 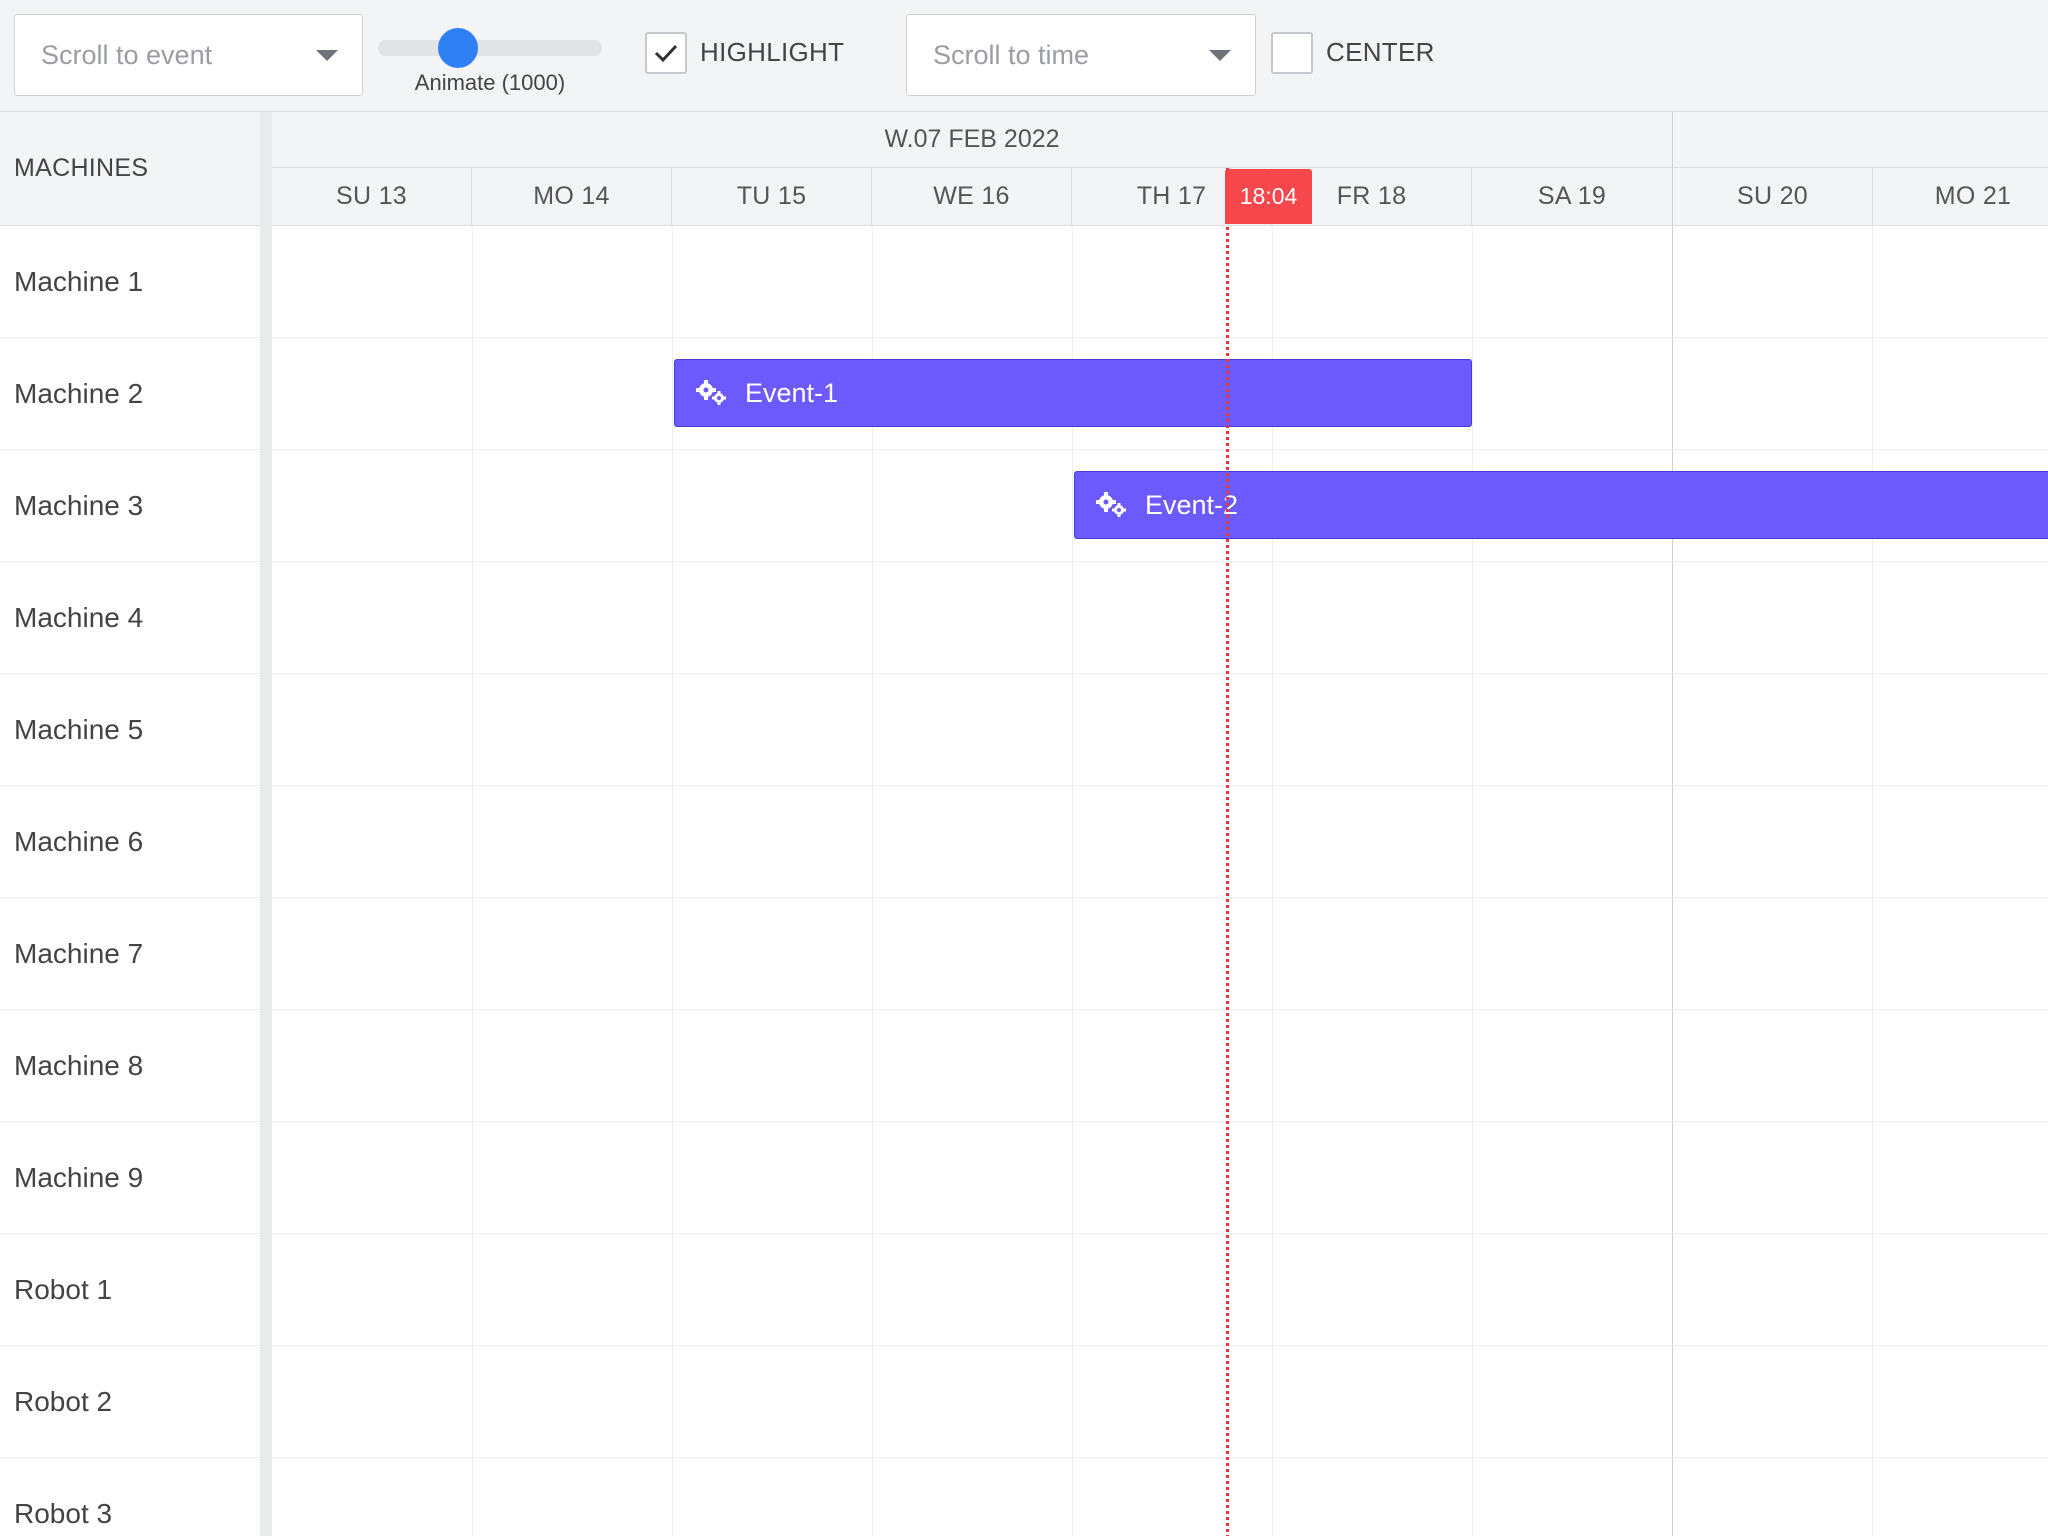 What do you see at coordinates (130, 954) in the screenshot?
I see `resource-row: Machine 7` at bounding box center [130, 954].